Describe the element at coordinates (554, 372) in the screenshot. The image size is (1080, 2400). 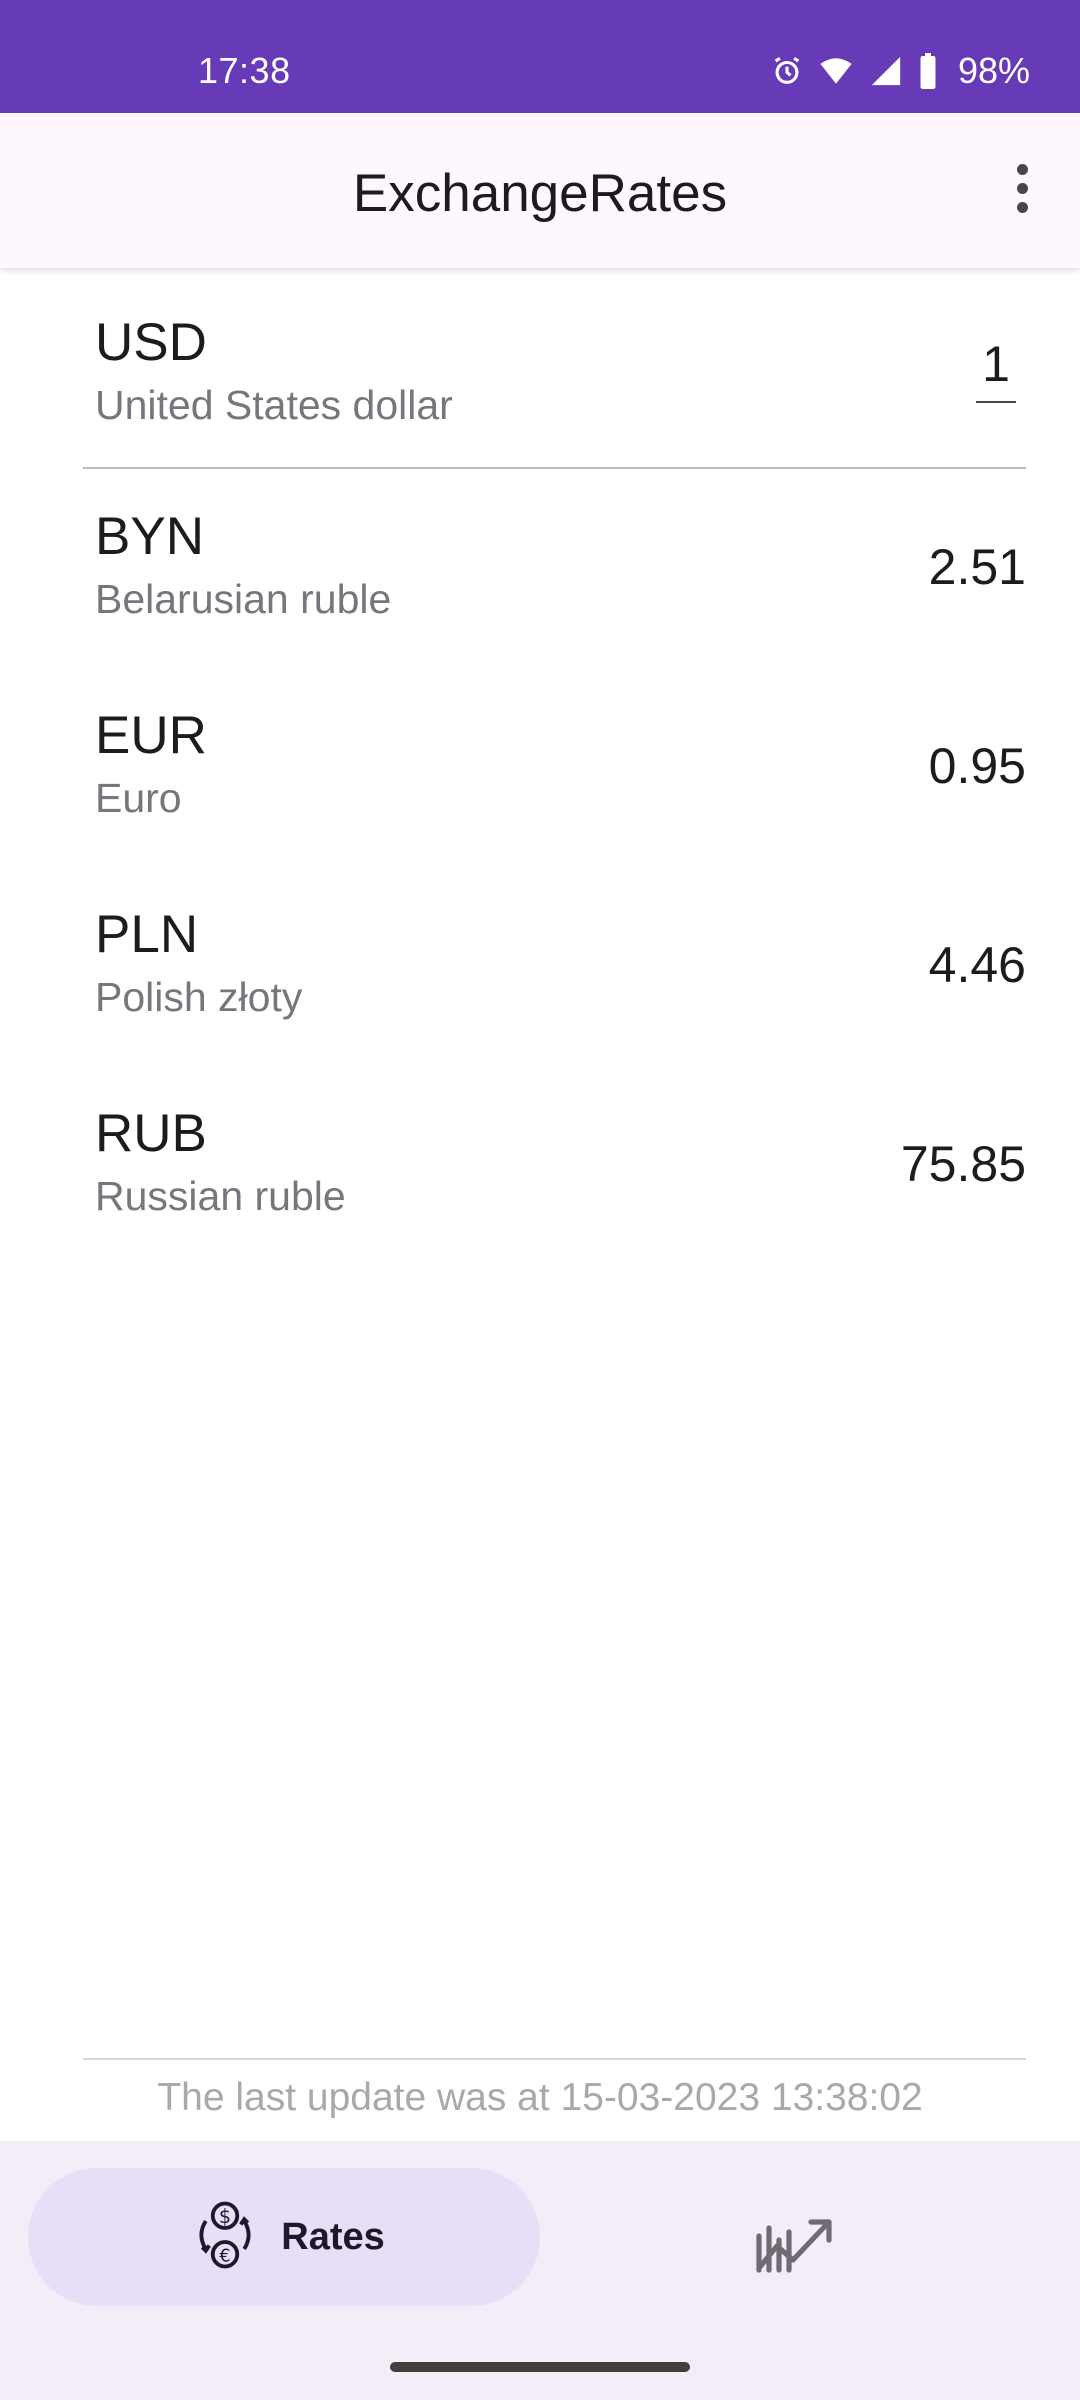
I see `base-currency-row: USD United States dollar` at that location.